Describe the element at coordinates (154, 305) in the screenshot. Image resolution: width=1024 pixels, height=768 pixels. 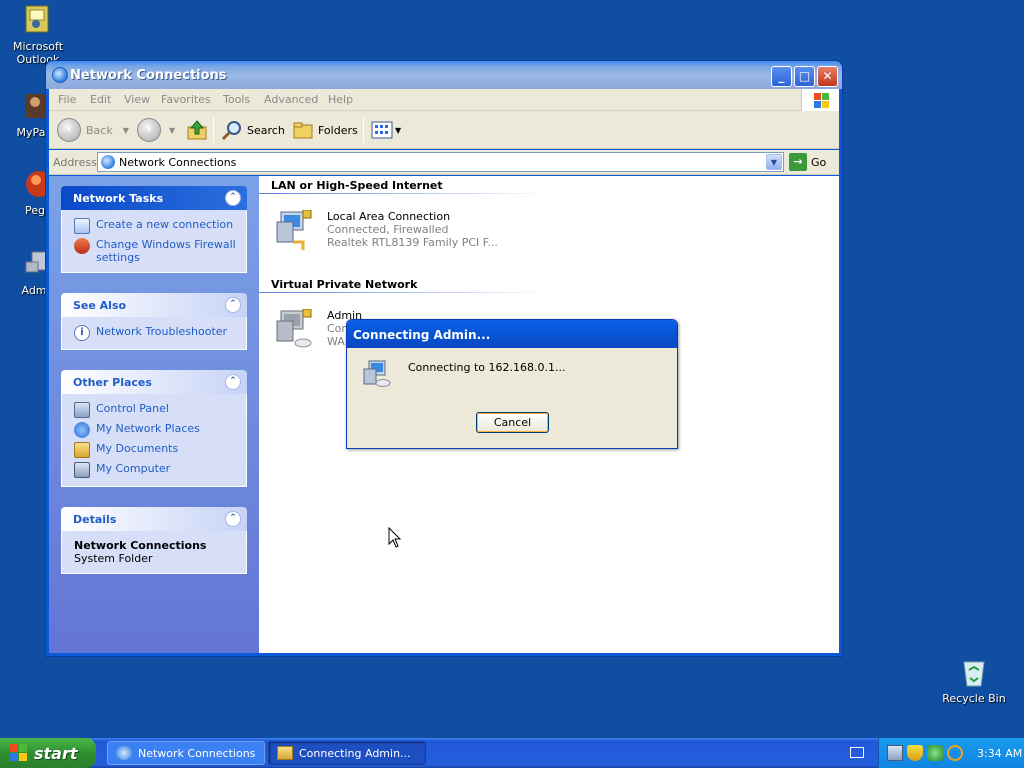
I see `panel-header: See Also ⌃` at that location.